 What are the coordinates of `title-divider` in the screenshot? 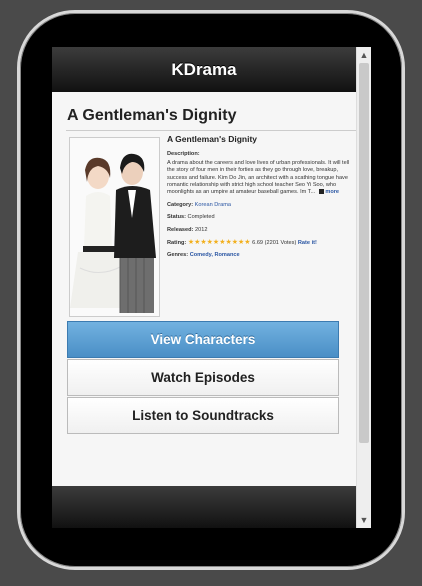 It's located at (211, 130).